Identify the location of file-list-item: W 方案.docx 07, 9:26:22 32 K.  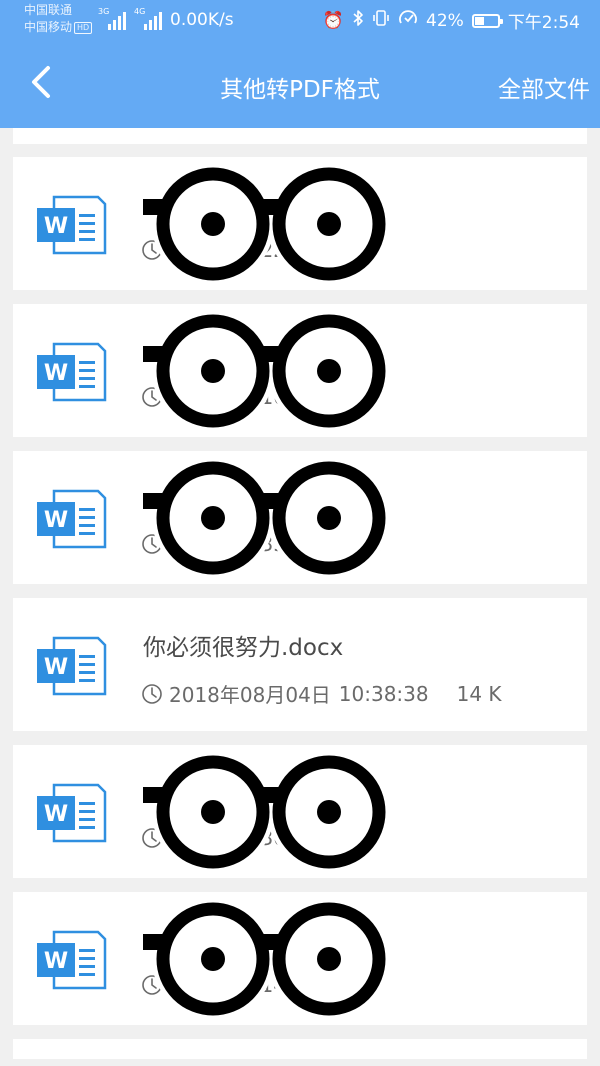
(300, 223).